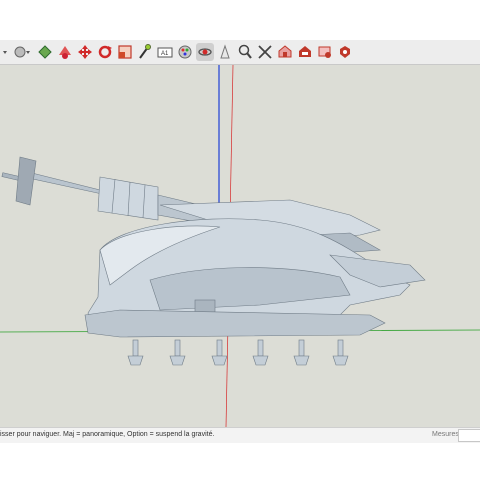  What do you see at coordinates (238, 352) in the screenshot?
I see `landing-legs` at bounding box center [238, 352].